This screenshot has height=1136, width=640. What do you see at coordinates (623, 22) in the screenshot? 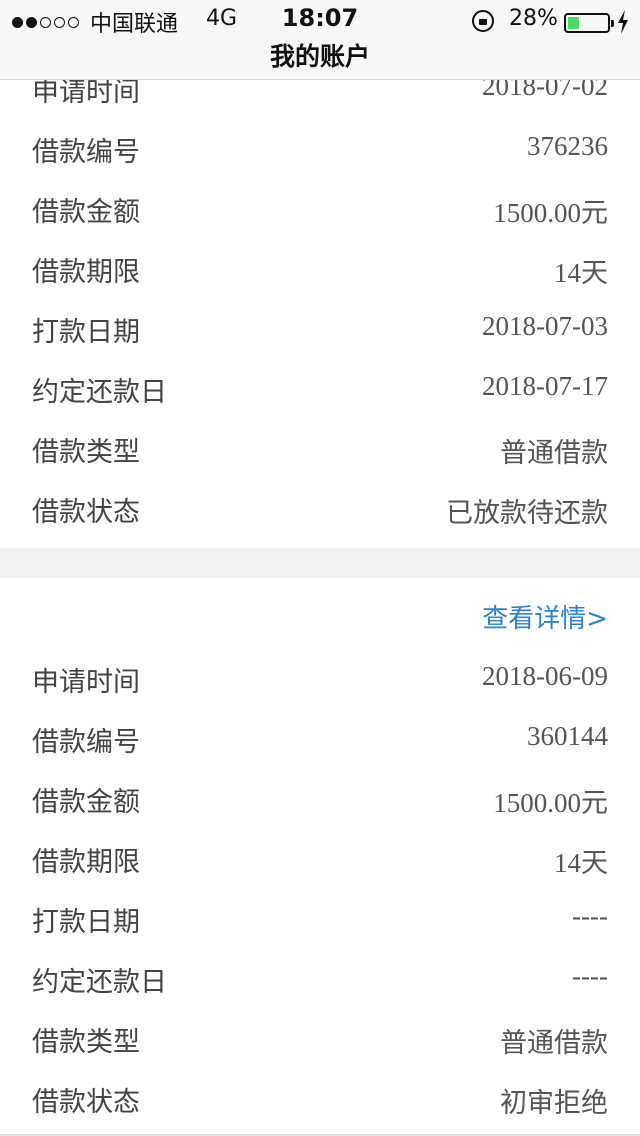
I see `charging-bolt-icon` at bounding box center [623, 22].